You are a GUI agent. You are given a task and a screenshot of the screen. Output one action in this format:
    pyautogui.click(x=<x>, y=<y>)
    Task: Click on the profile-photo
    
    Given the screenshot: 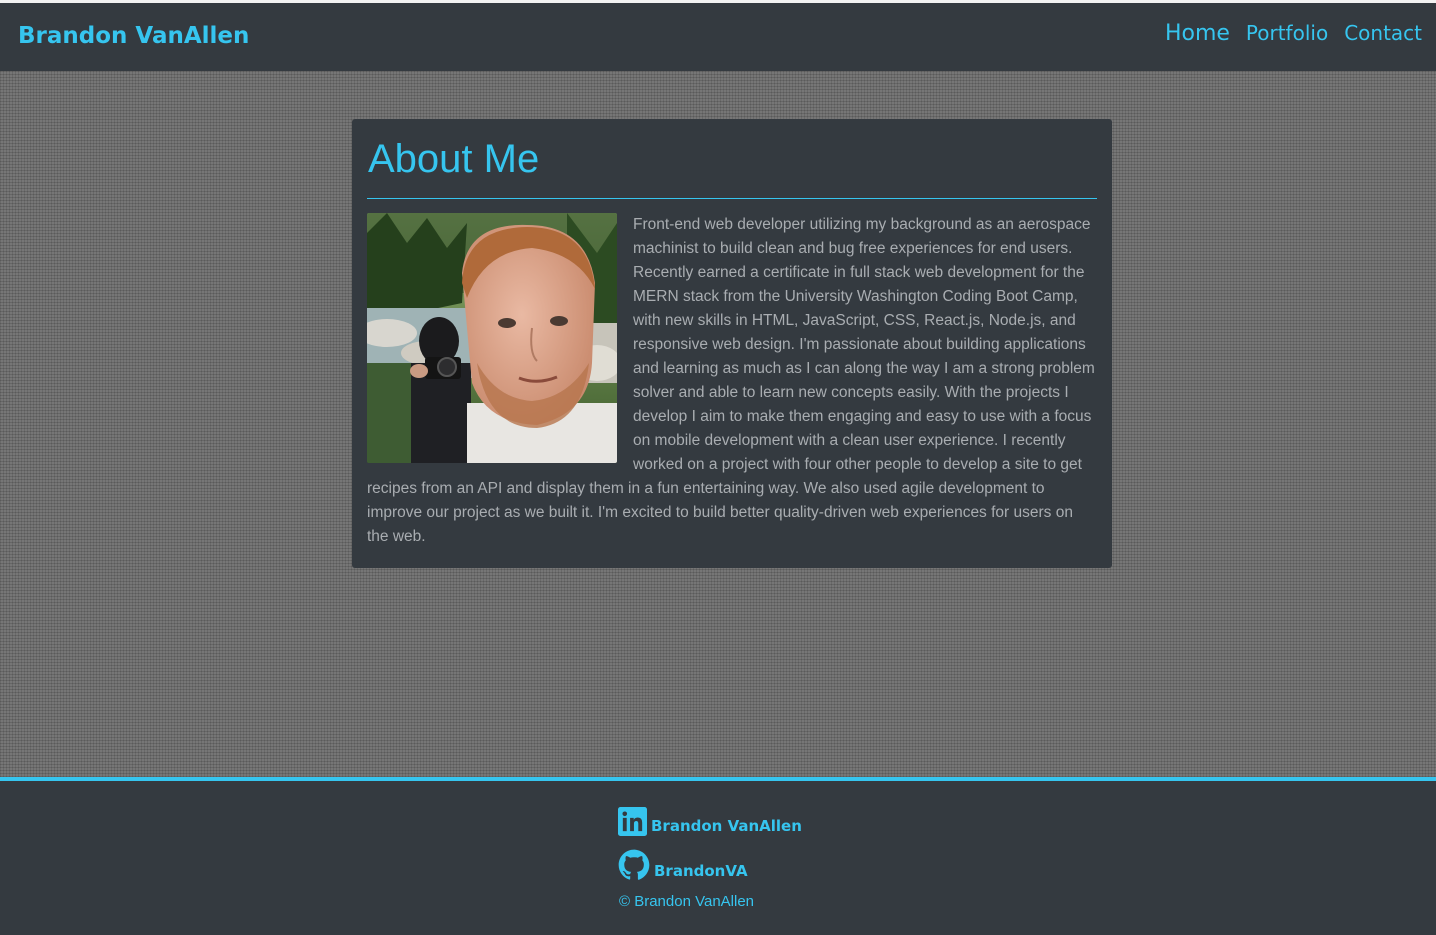 What is the action you would take?
    pyautogui.click(x=492, y=338)
    